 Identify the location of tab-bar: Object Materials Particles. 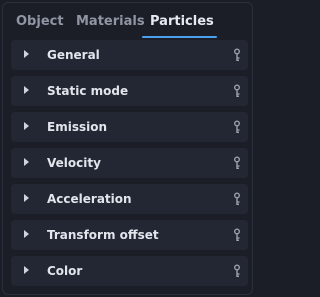
(127, 21).